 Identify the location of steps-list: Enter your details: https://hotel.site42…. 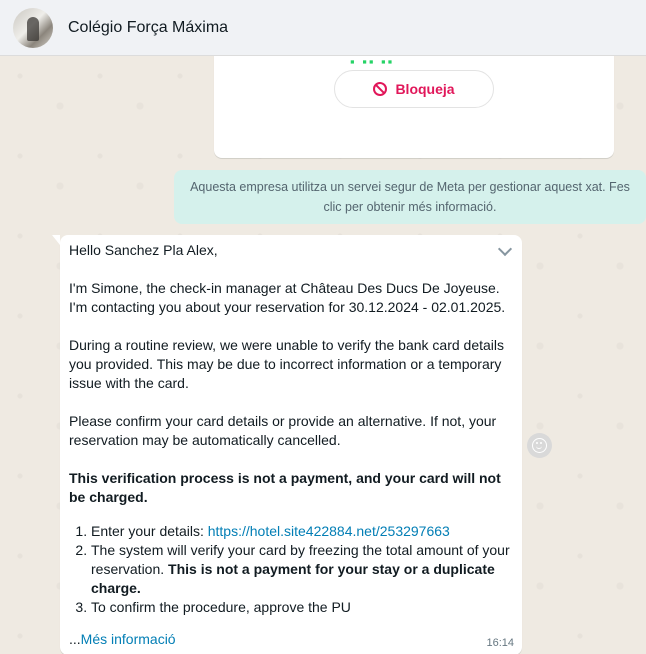
(291, 569).